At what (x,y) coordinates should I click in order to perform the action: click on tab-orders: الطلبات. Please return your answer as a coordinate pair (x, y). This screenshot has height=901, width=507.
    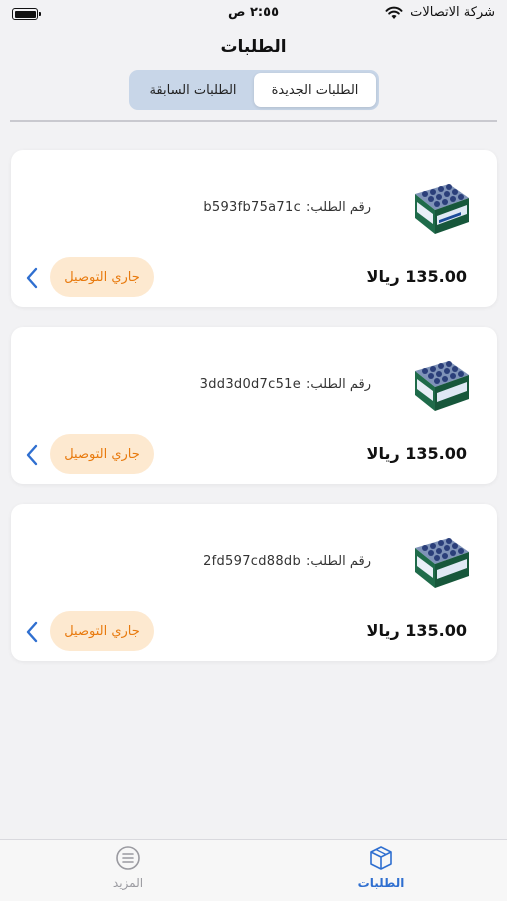
    Looking at the image, I should click on (381, 867).